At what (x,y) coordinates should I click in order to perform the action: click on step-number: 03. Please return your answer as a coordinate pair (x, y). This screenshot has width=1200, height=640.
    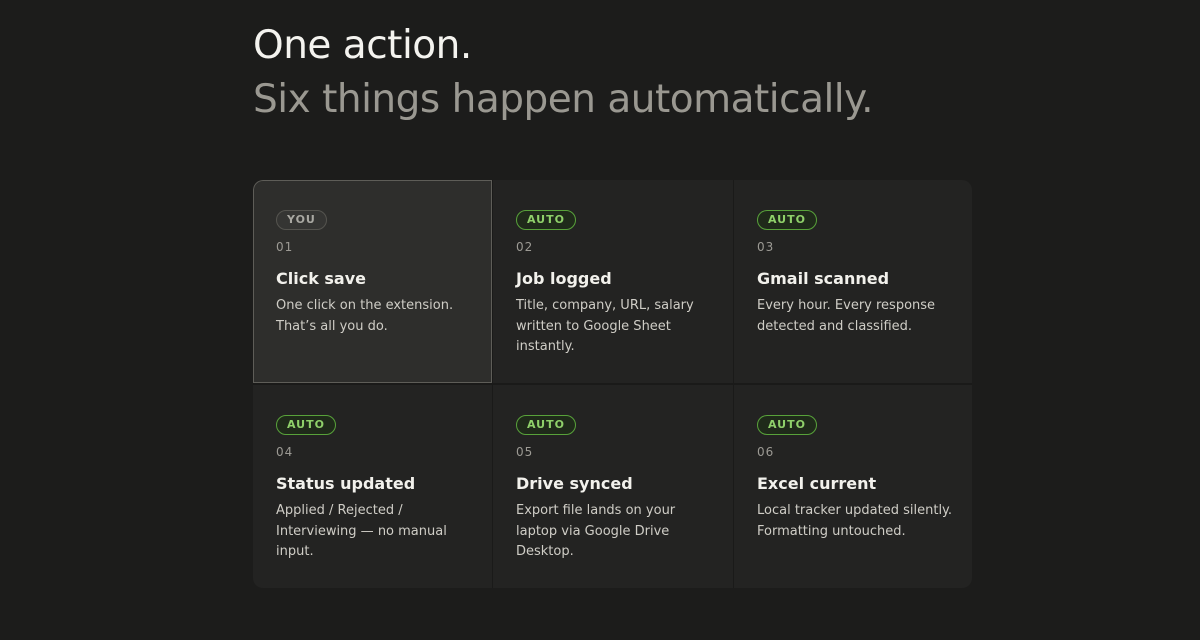
    Looking at the image, I should click on (766, 247).